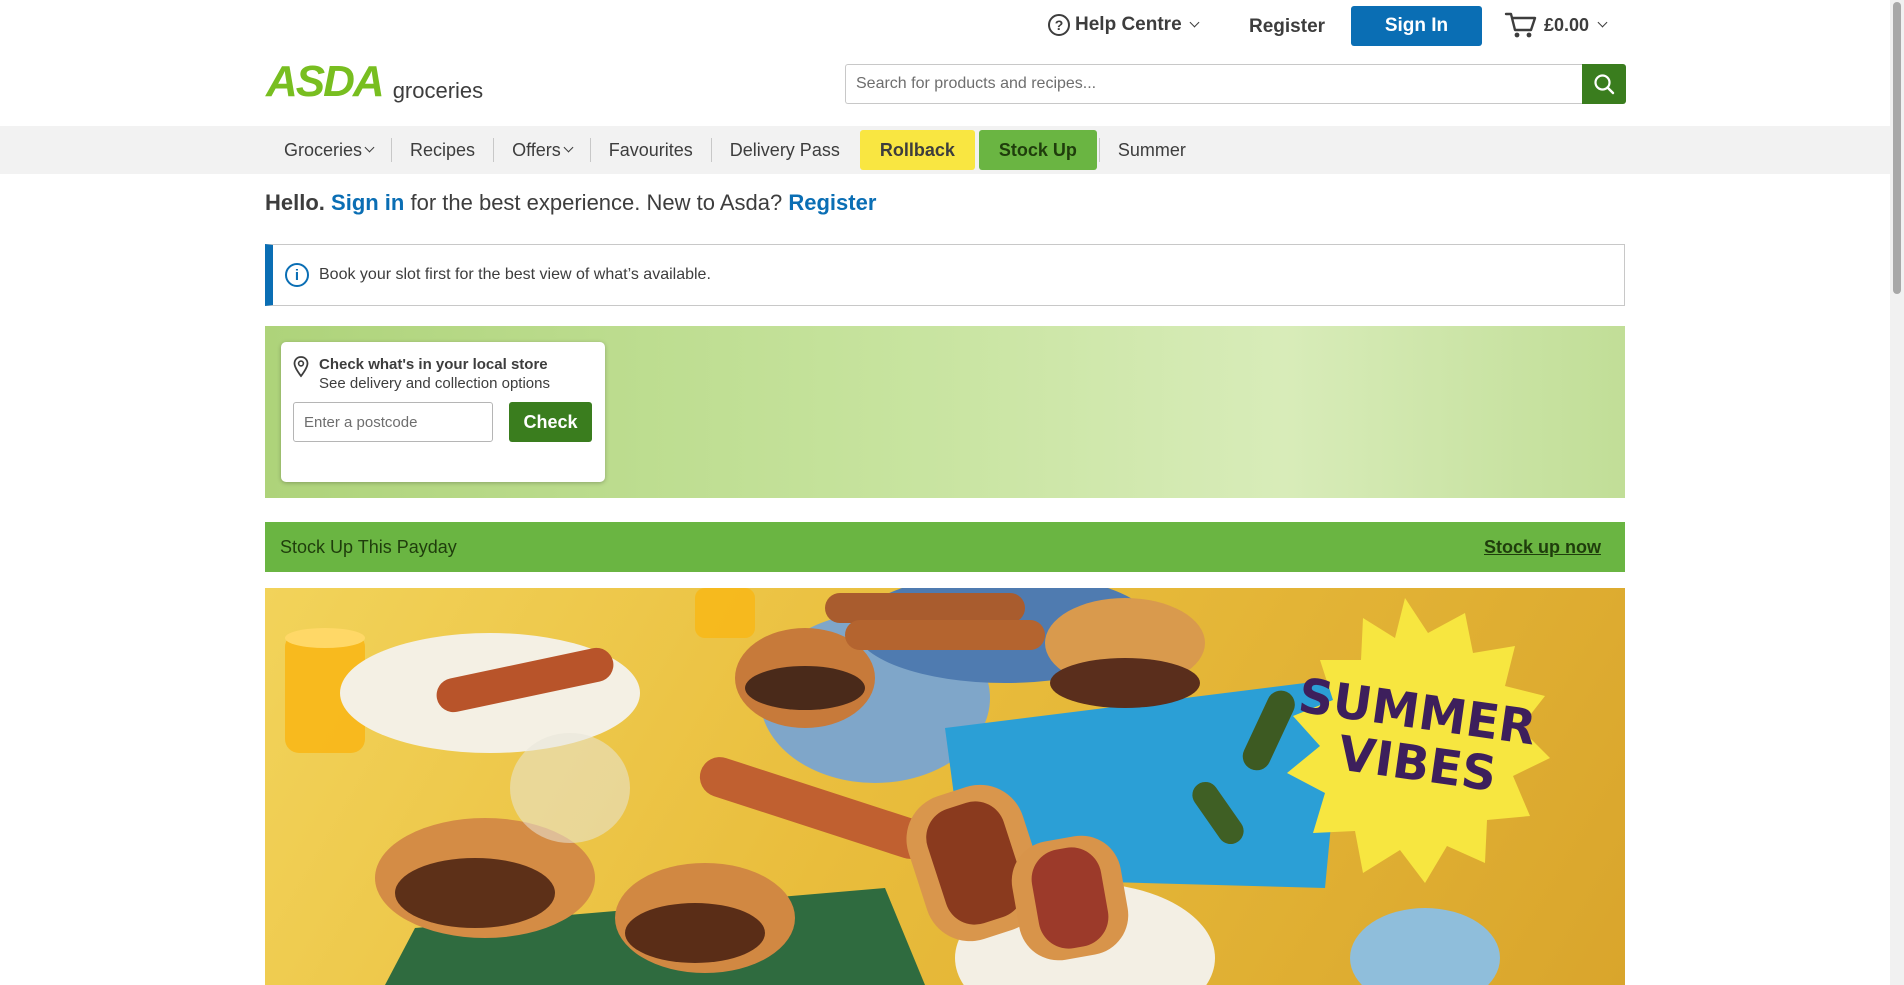 This screenshot has height=985, width=1904. I want to click on location-pin-icon, so click(301, 367).